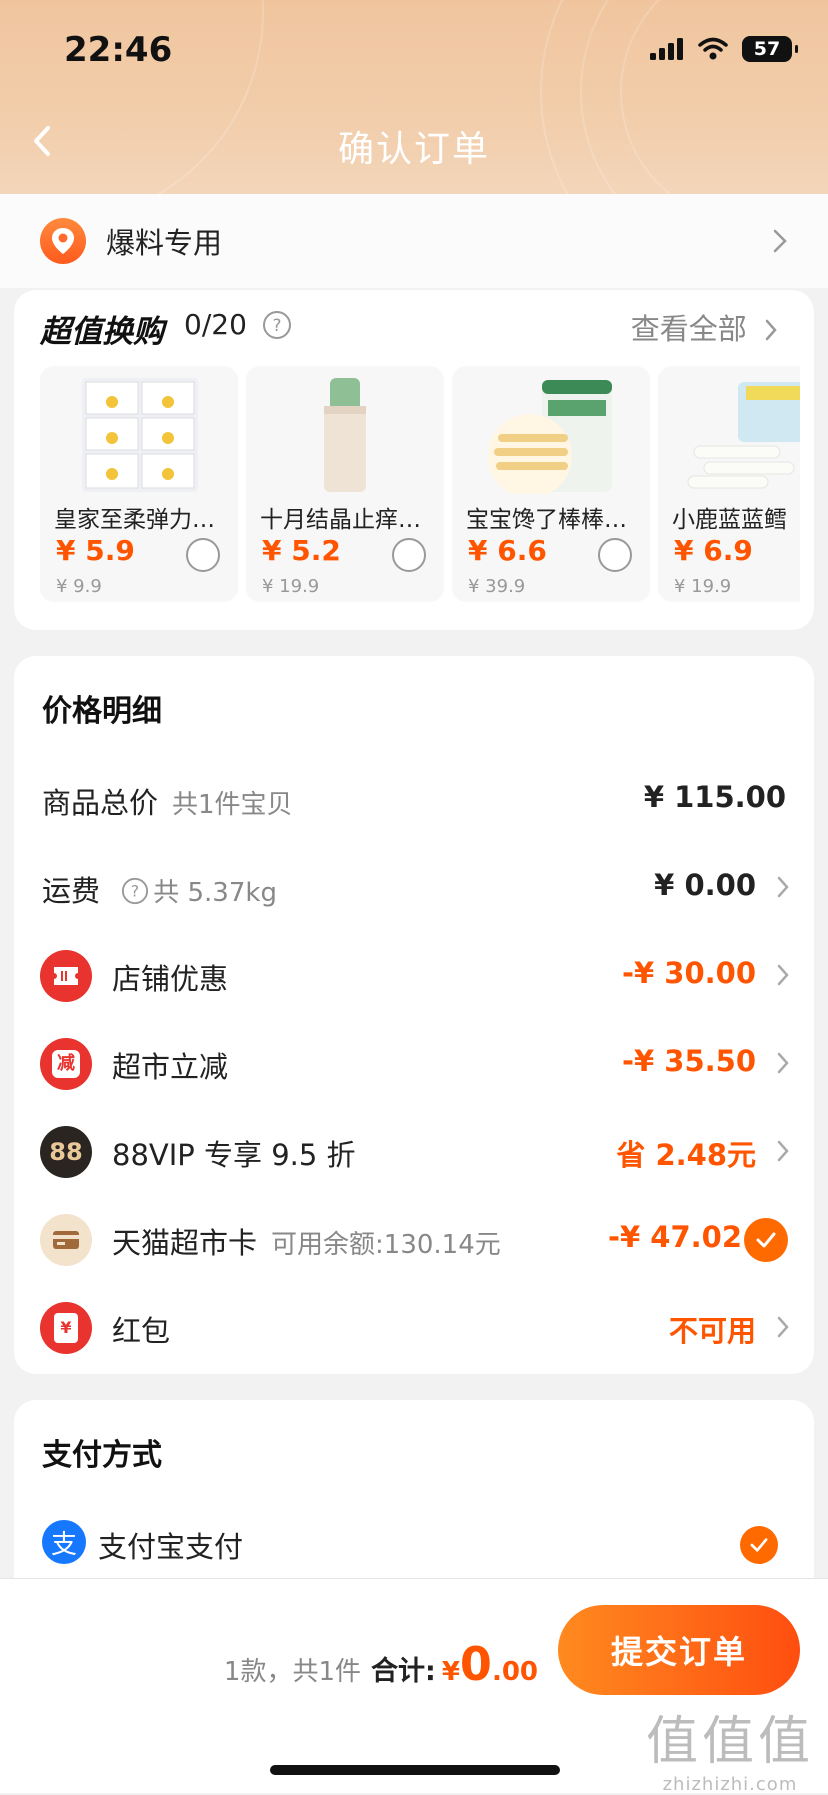 Image resolution: width=828 pixels, height=1795 pixels. I want to click on row-value: -¥ 30.00, so click(688, 973).